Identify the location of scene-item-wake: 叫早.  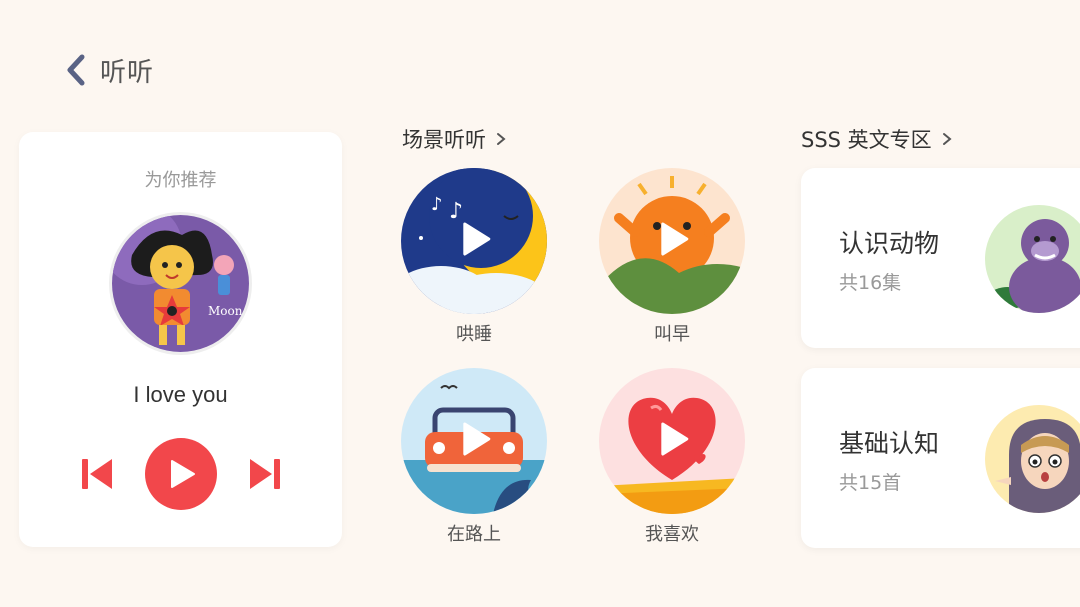
(672, 257).